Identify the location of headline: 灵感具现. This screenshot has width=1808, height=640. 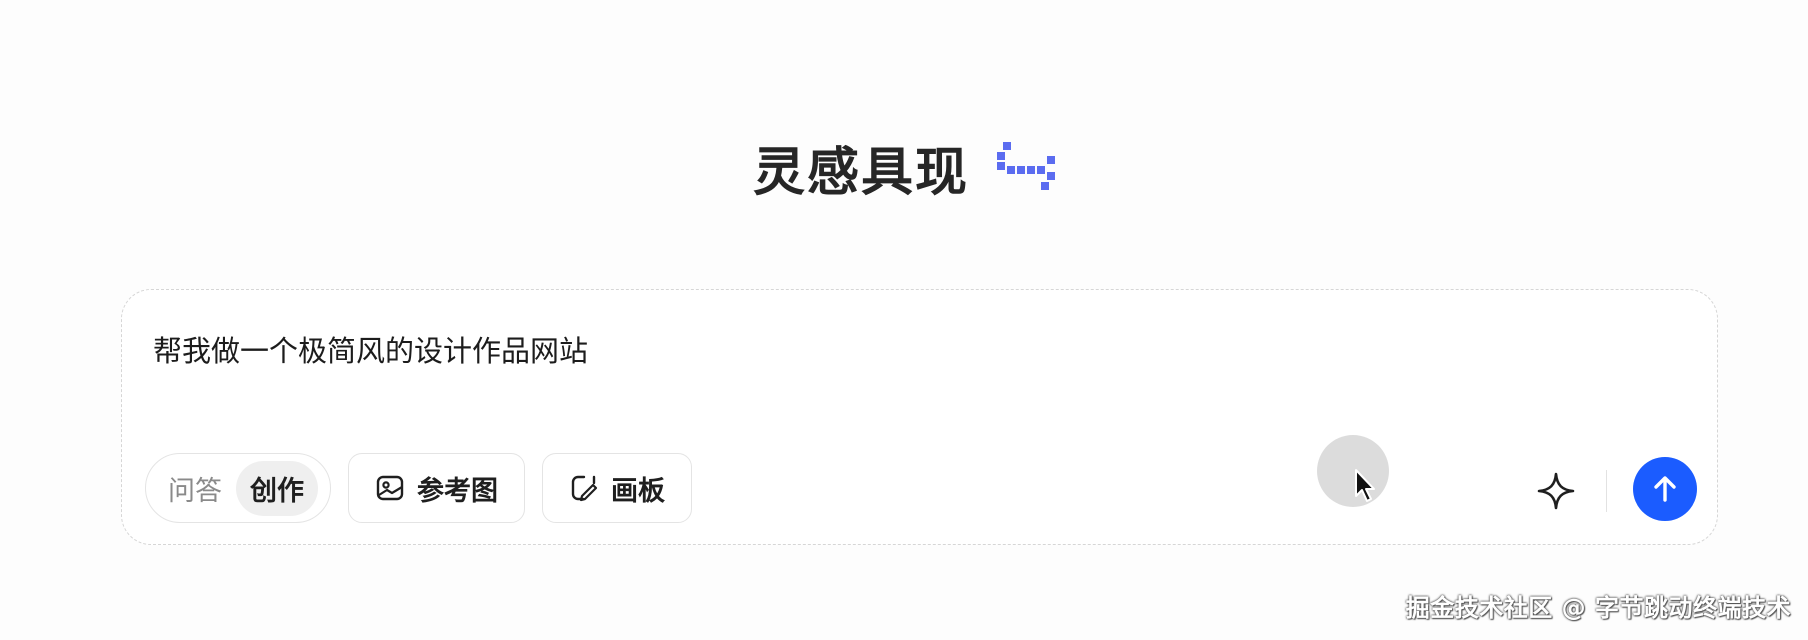
(904, 167).